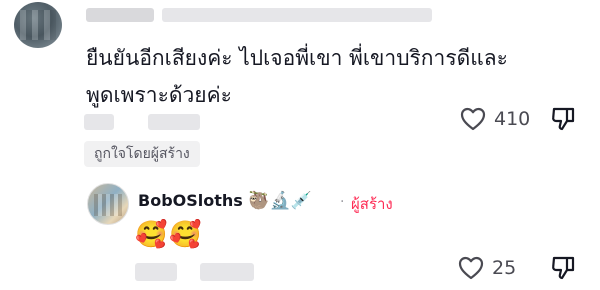  I want to click on commenter-username-blurred, so click(120, 15).